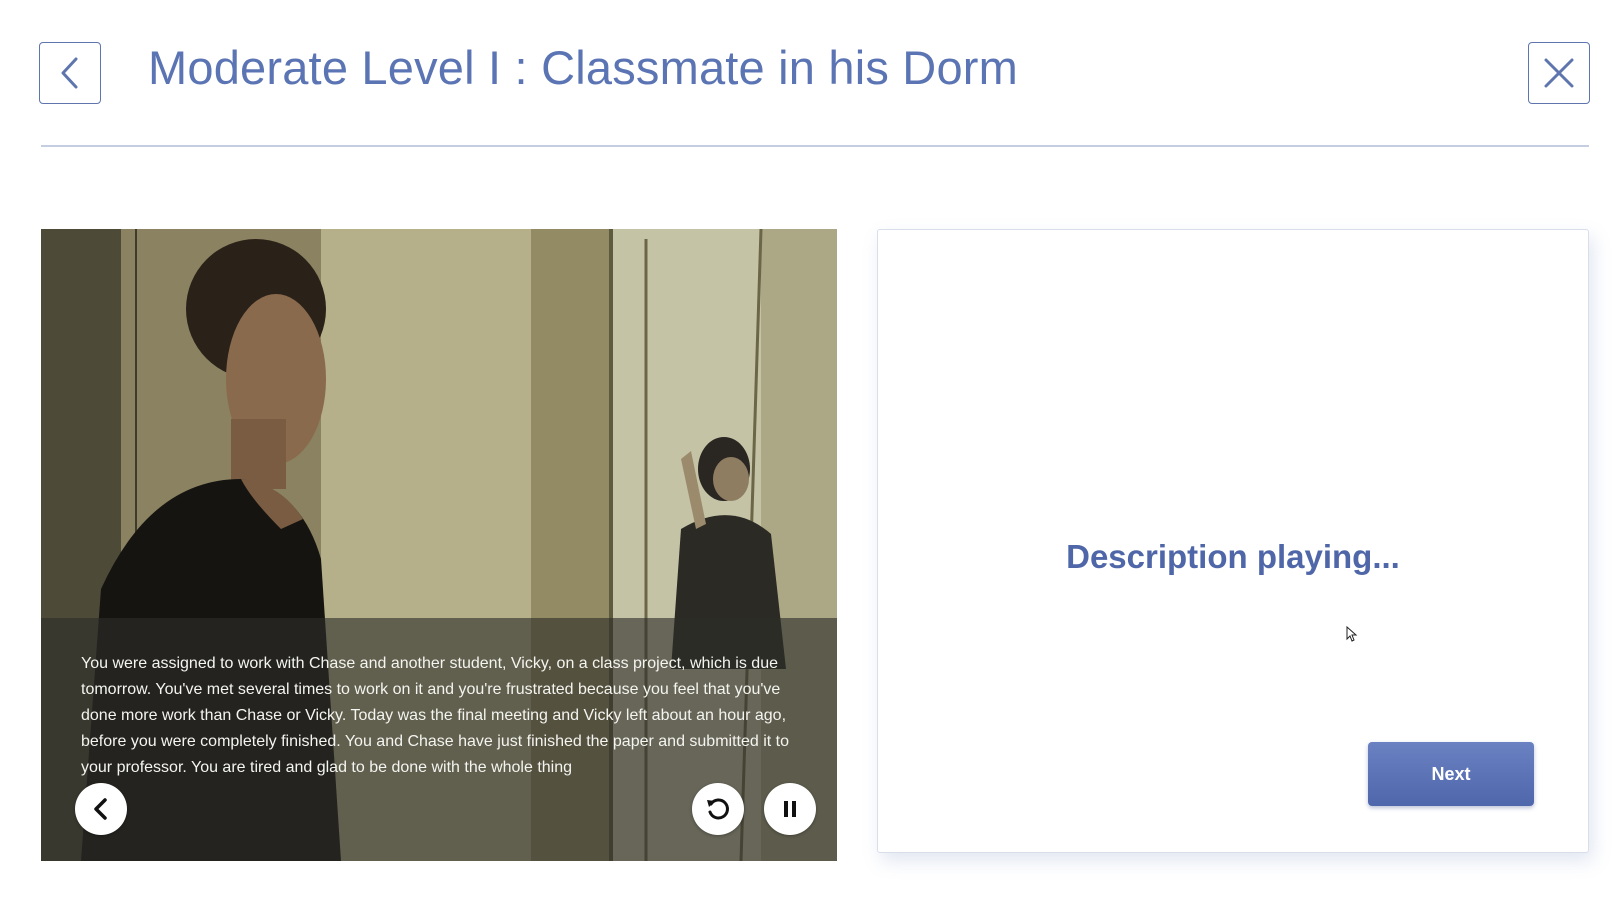 The height and width of the screenshot is (913, 1620). I want to click on pause-icon, so click(790, 809).